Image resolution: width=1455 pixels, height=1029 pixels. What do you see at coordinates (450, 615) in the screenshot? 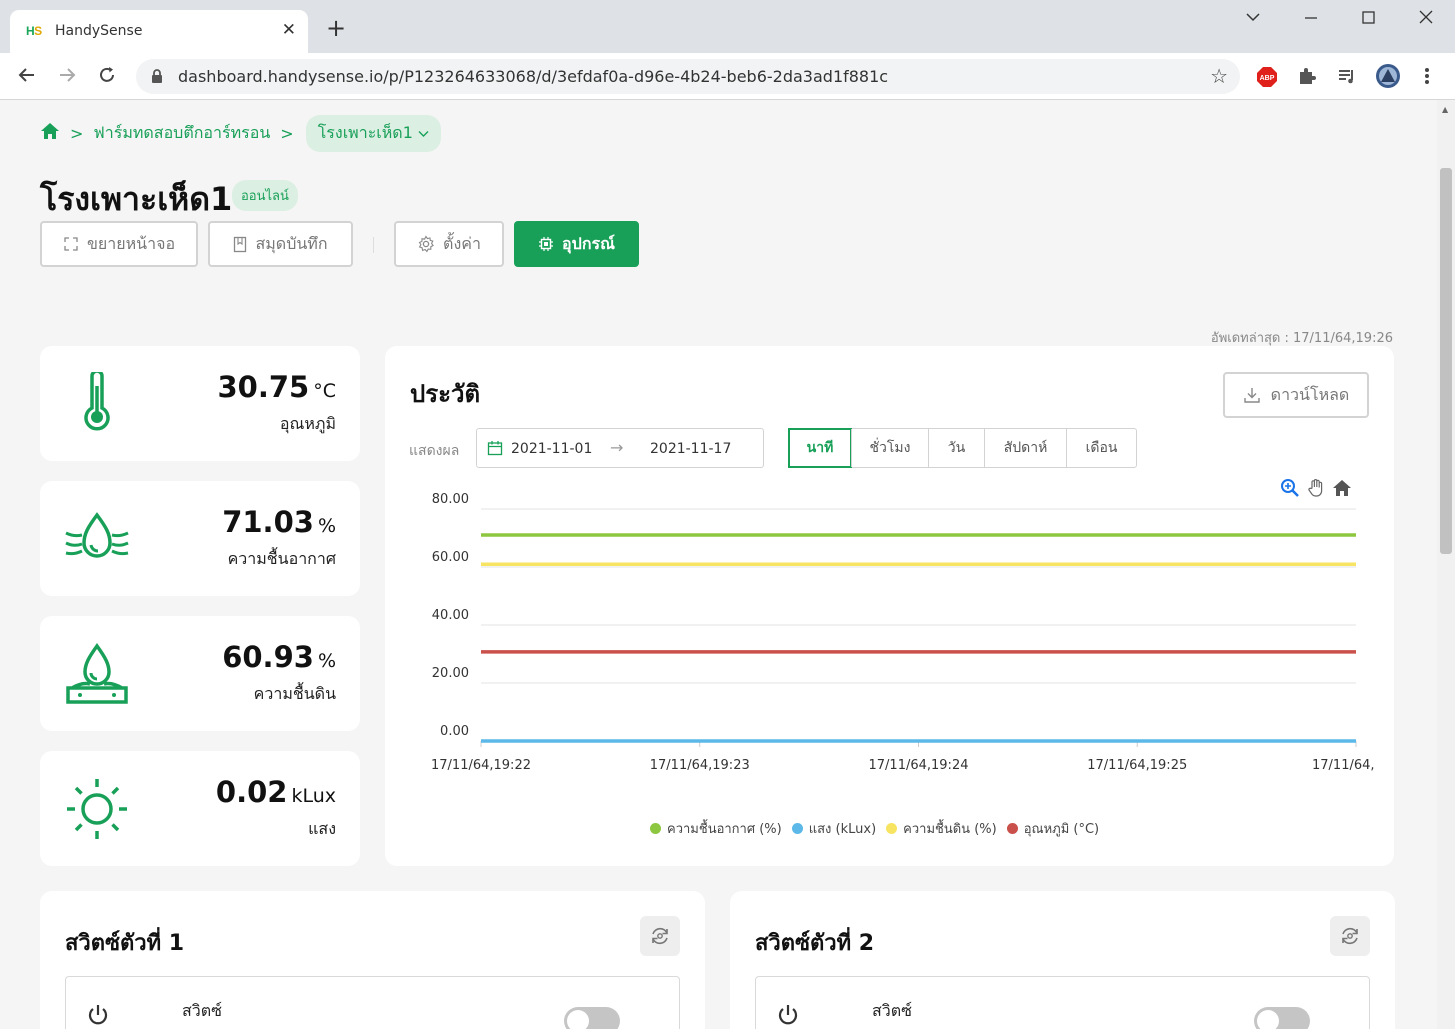
I see `y-tick-label: 40.00` at bounding box center [450, 615].